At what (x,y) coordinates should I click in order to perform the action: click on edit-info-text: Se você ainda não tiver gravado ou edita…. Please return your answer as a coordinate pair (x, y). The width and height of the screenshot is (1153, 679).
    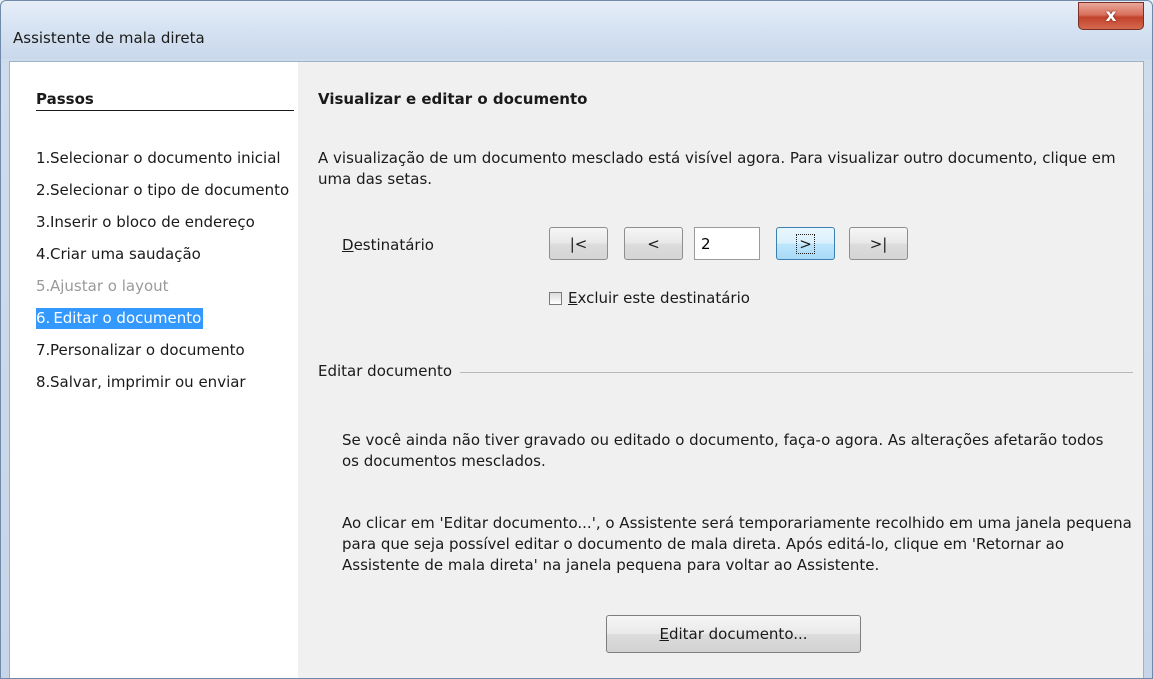
    Looking at the image, I should click on (723, 450).